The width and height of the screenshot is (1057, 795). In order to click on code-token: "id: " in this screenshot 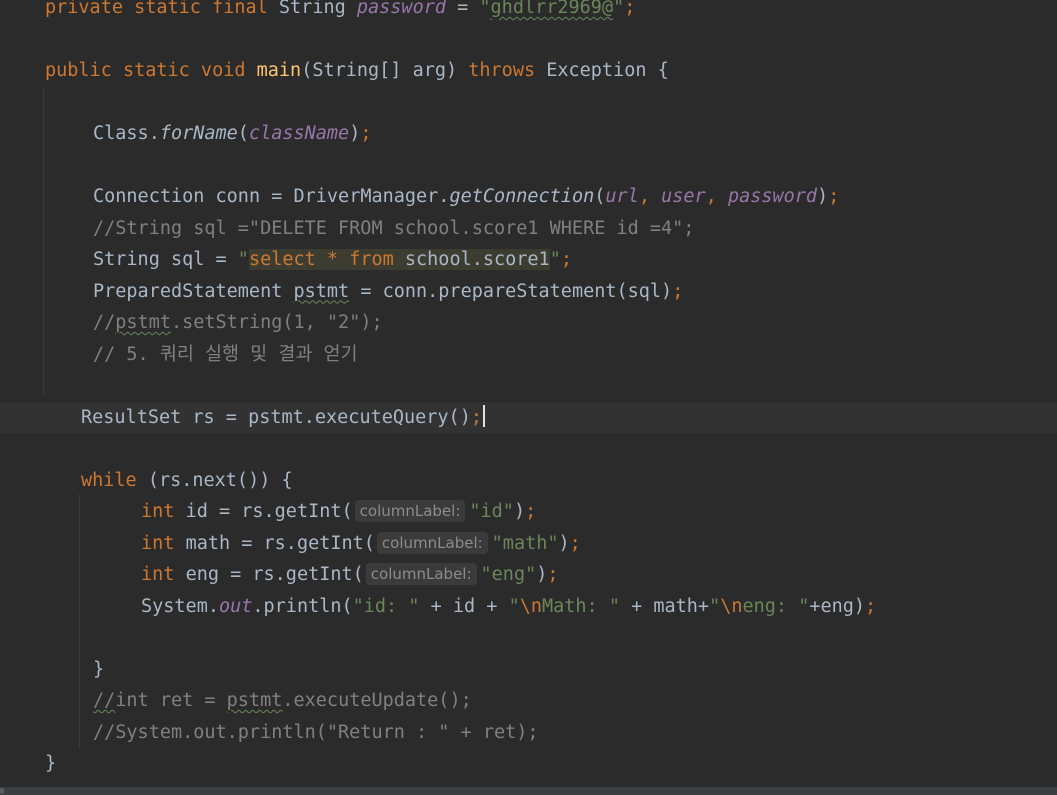, I will do `click(386, 606)`.